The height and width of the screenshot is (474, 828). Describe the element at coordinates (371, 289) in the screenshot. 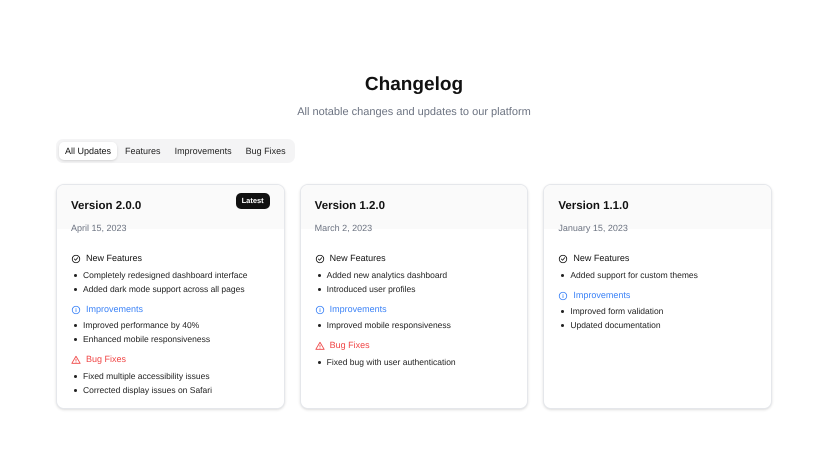

I see `change-item: Introduced user profiles` at that location.